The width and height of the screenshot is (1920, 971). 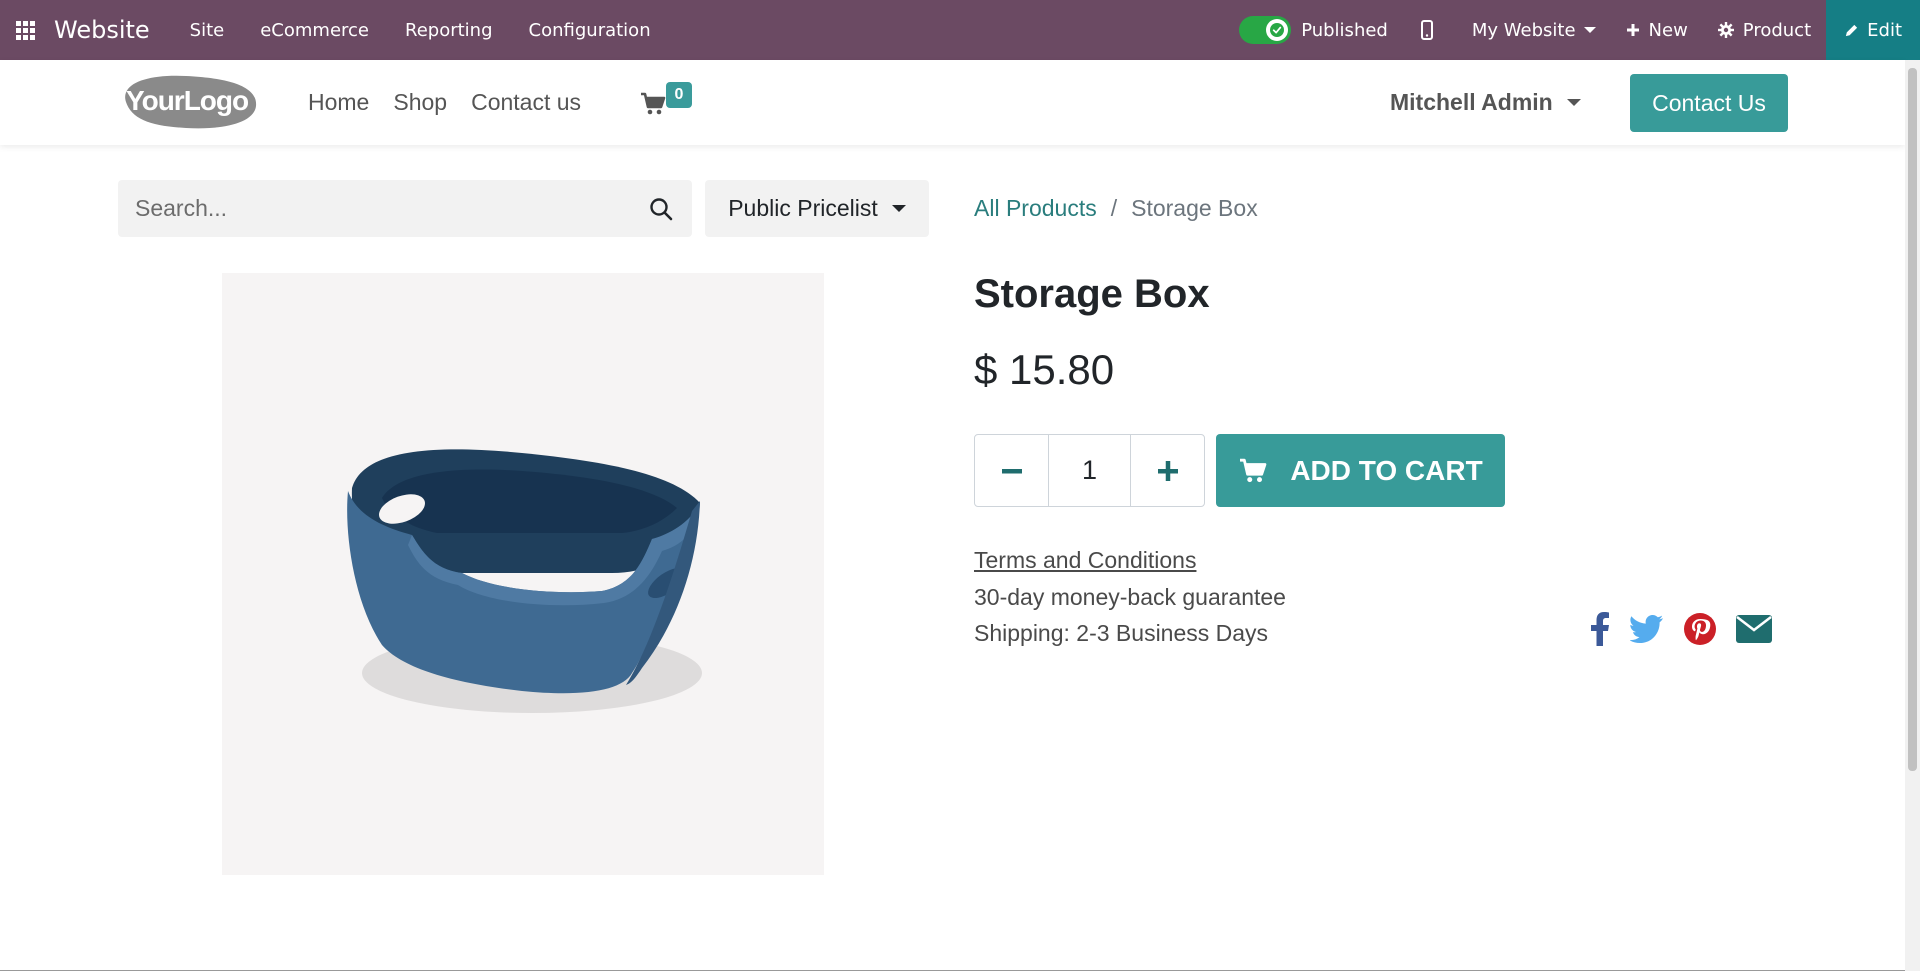 I want to click on cart-count-badge: 0, so click(x=679, y=95).